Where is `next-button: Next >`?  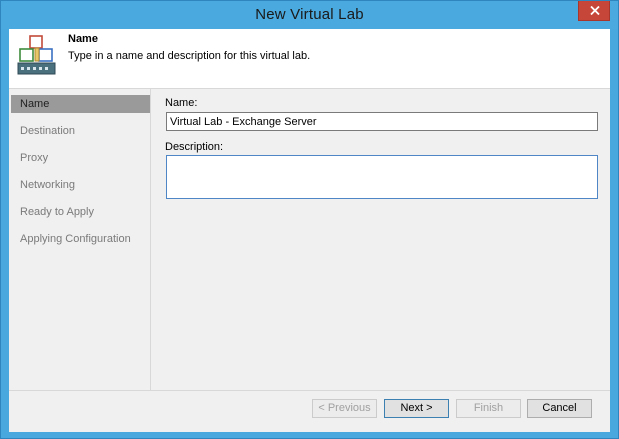 next-button: Next > is located at coordinates (416, 408).